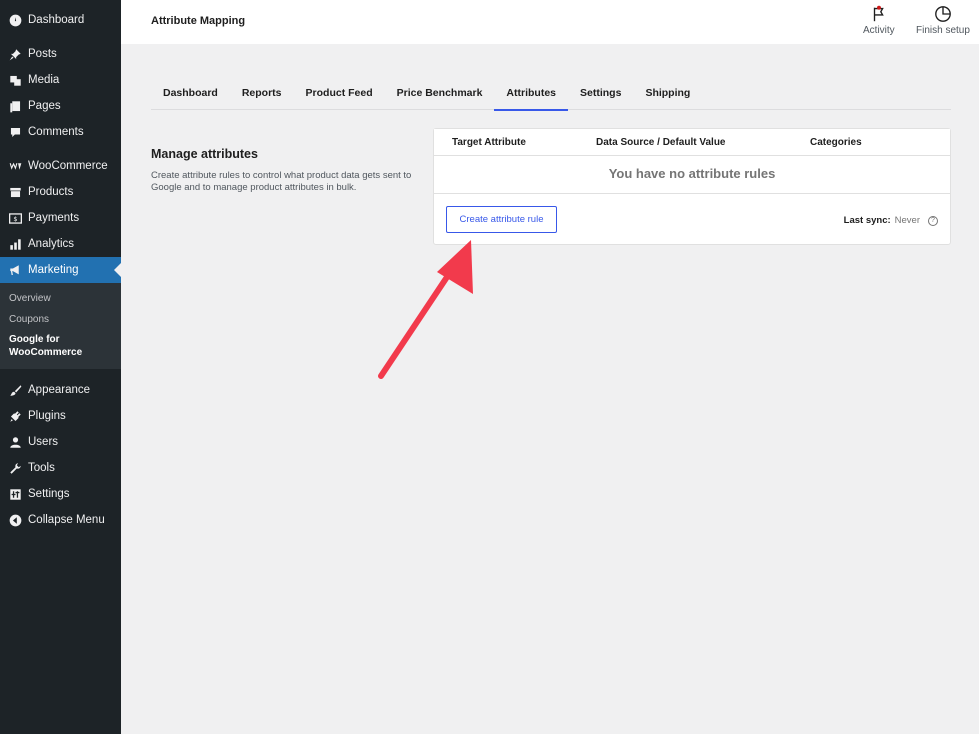  I want to click on submenu-item-overview: Overview, so click(60, 298).